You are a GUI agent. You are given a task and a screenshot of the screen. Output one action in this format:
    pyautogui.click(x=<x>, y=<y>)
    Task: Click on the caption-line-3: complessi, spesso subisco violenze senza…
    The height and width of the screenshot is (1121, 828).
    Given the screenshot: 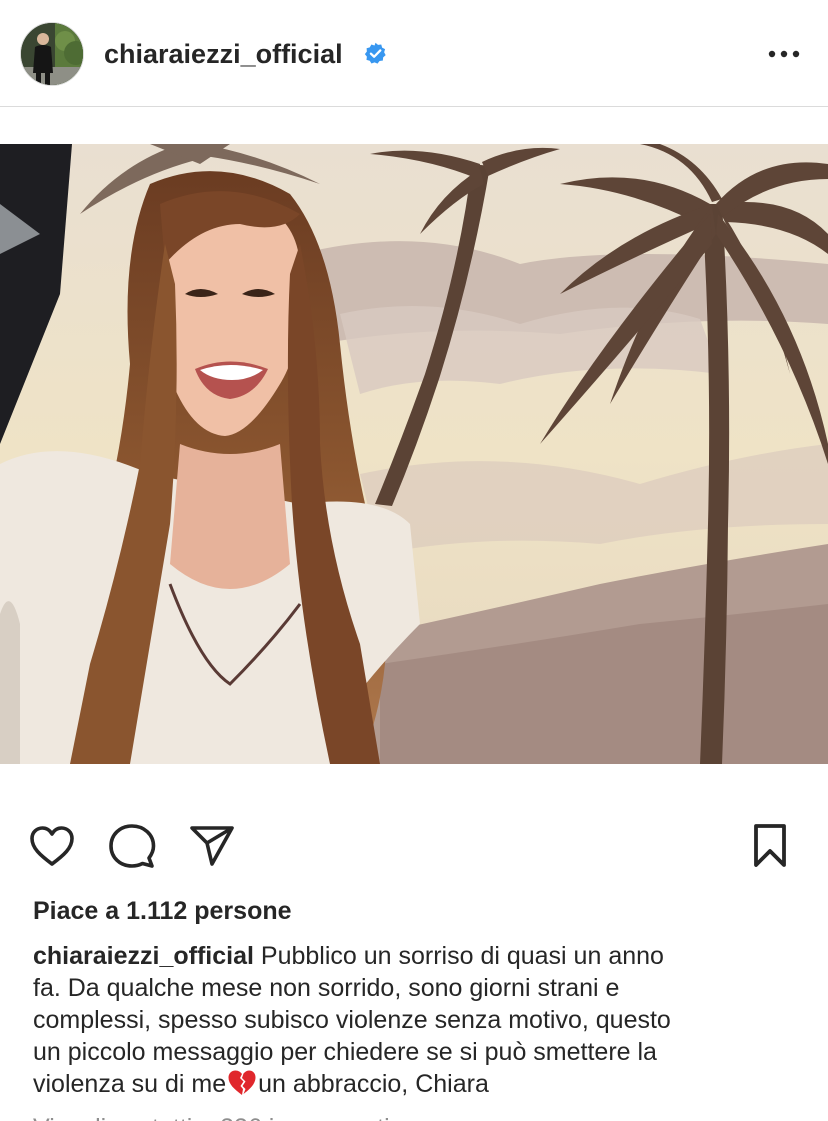 What is the action you would take?
    pyautogui.click(x=352, y=1020)
    